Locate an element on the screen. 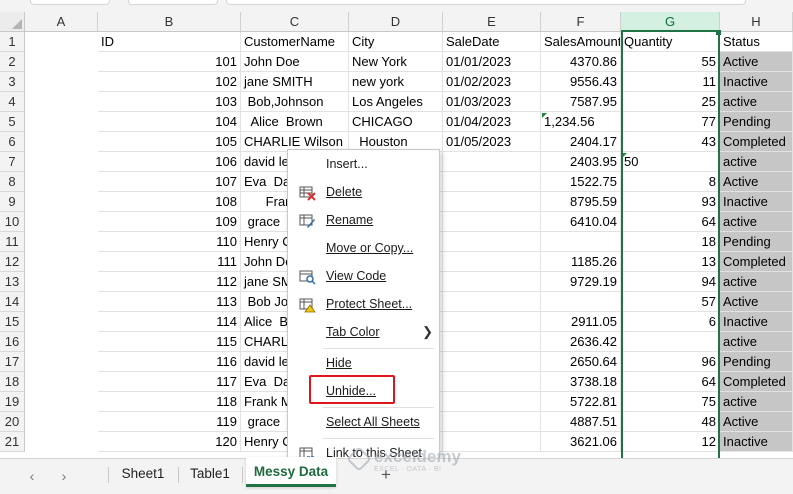 This screenshot has width=793, height=494. row-header: 7 is located at coordinates (12, 162).